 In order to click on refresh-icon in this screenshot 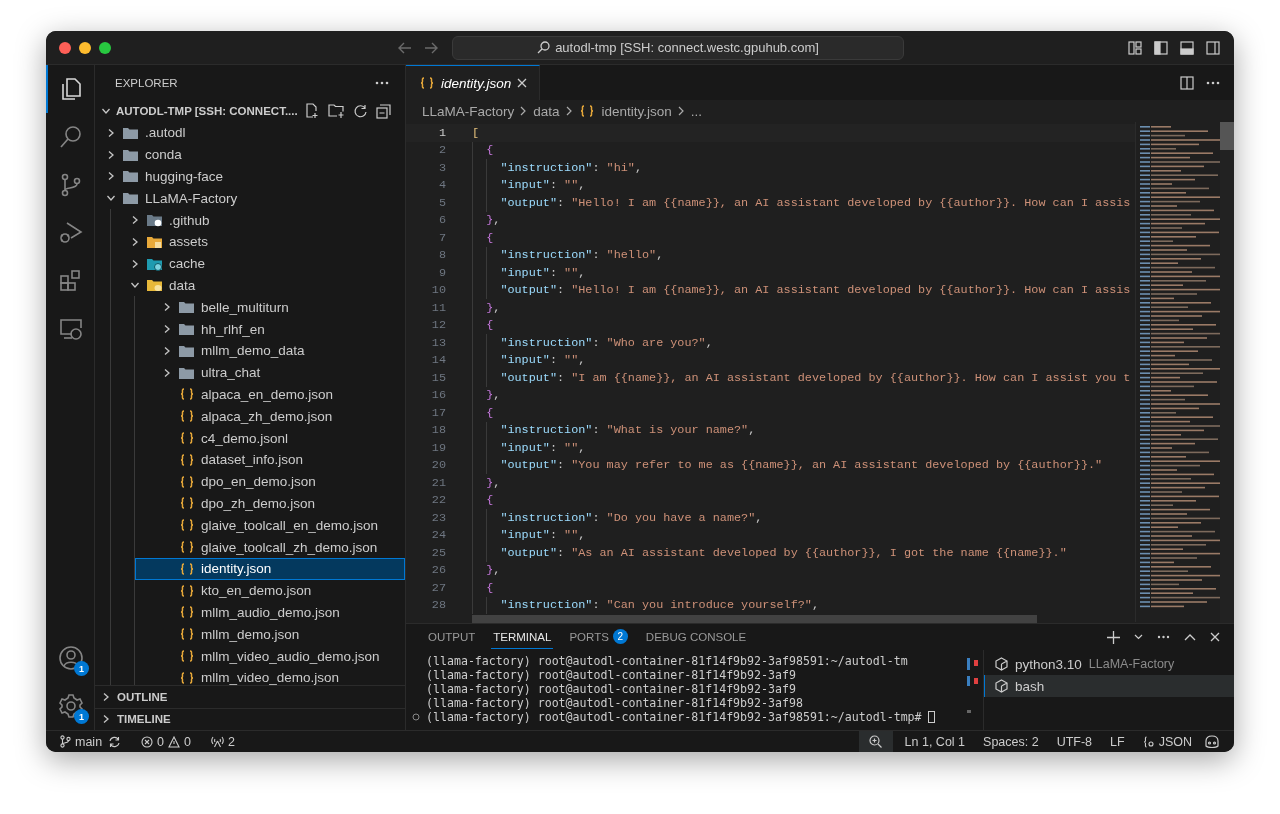, I will do `click(360, 111)`.